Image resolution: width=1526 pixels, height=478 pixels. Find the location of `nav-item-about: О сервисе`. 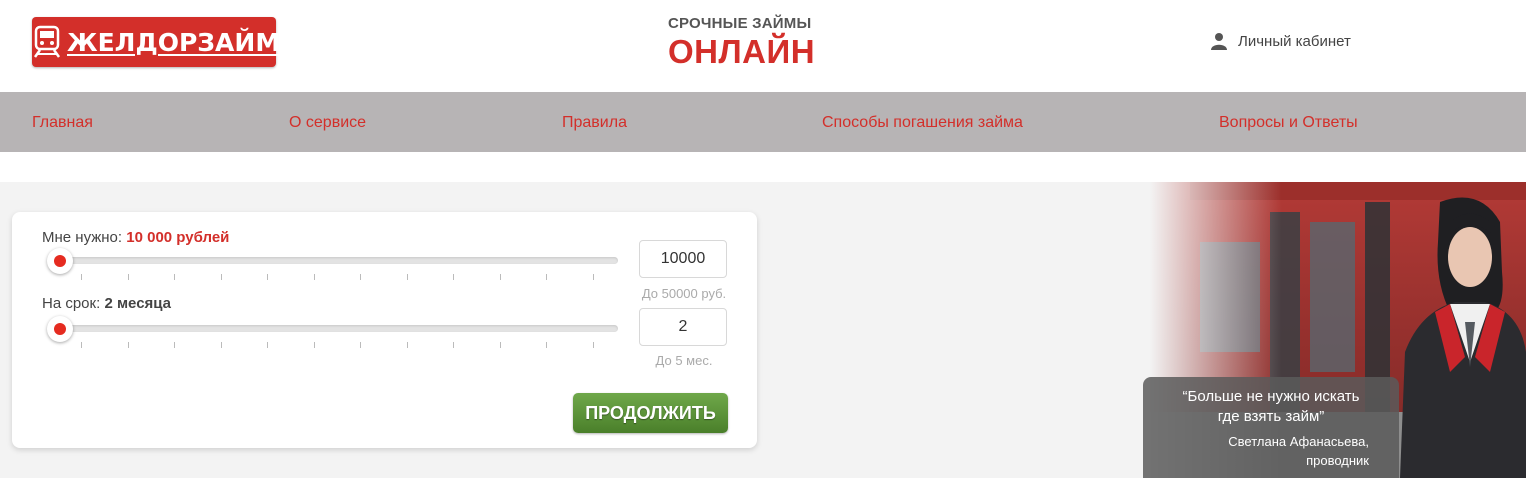

nav-item-about: О сервисе is located at coordinates (327, 123).